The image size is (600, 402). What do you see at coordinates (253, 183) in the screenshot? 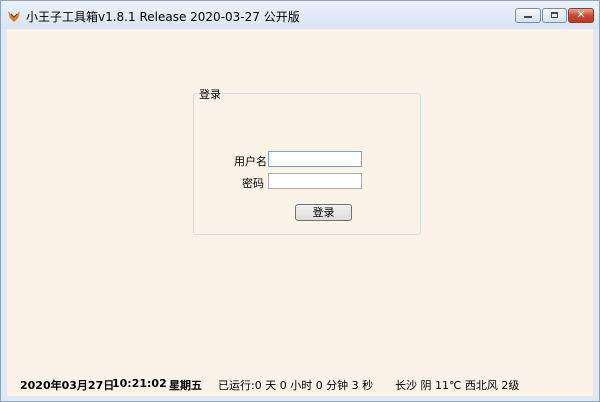
I see `password-label: 密码` at bounding box center [253, 183].